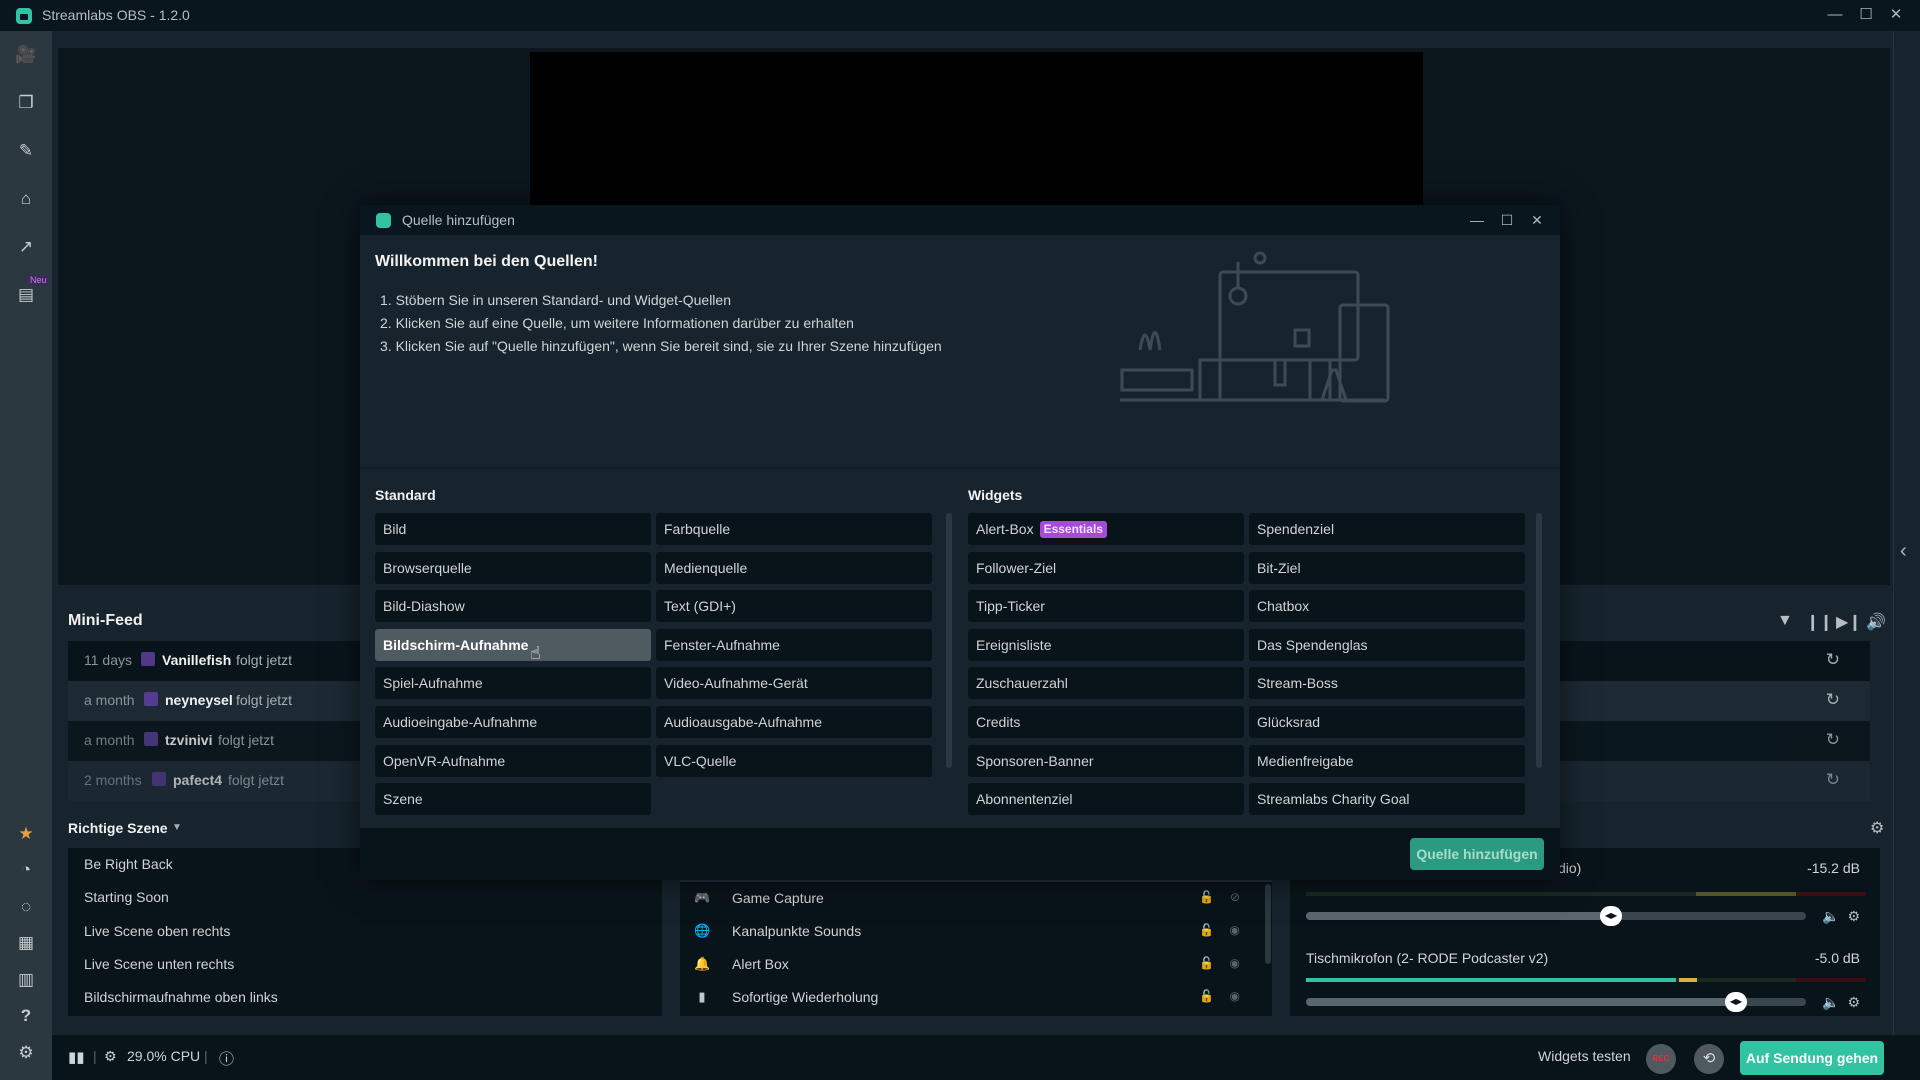 The height and width of the screenshot is (1080, 1920). I want to click on standard-source-option: Audioeingabe-Aufnahme, so click(513, 722).